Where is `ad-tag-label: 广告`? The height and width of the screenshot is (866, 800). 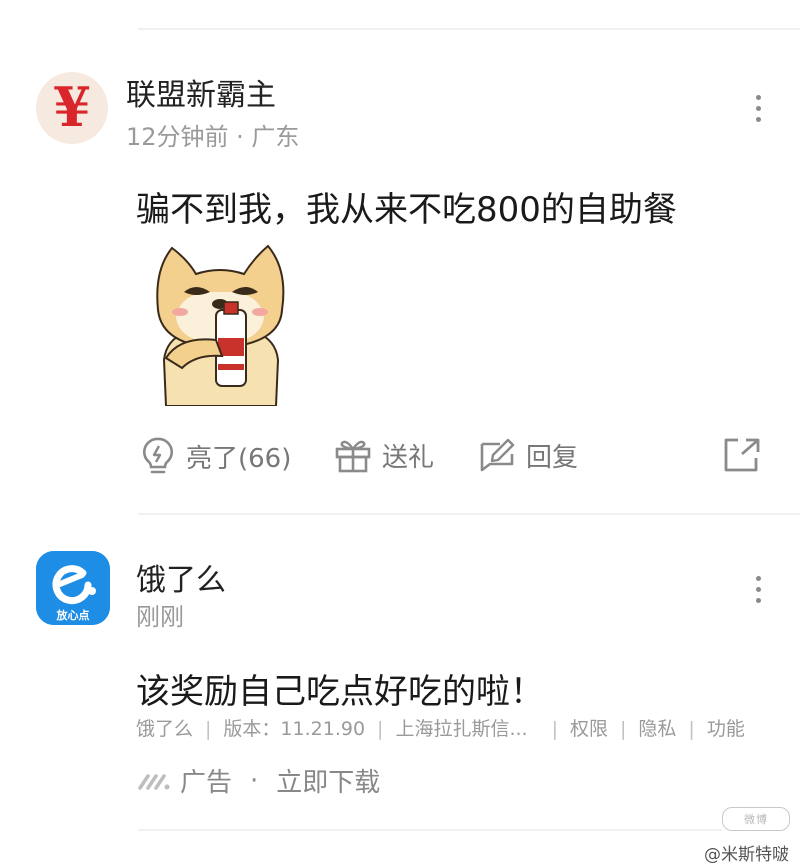 ad-tag-label: 广告 is located at coordinates (206, 783).